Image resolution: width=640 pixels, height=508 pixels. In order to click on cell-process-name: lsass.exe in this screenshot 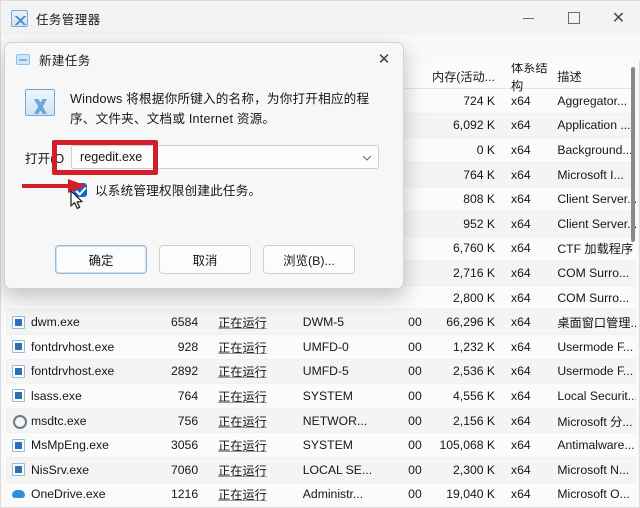, I will do `click(79, 396)`.